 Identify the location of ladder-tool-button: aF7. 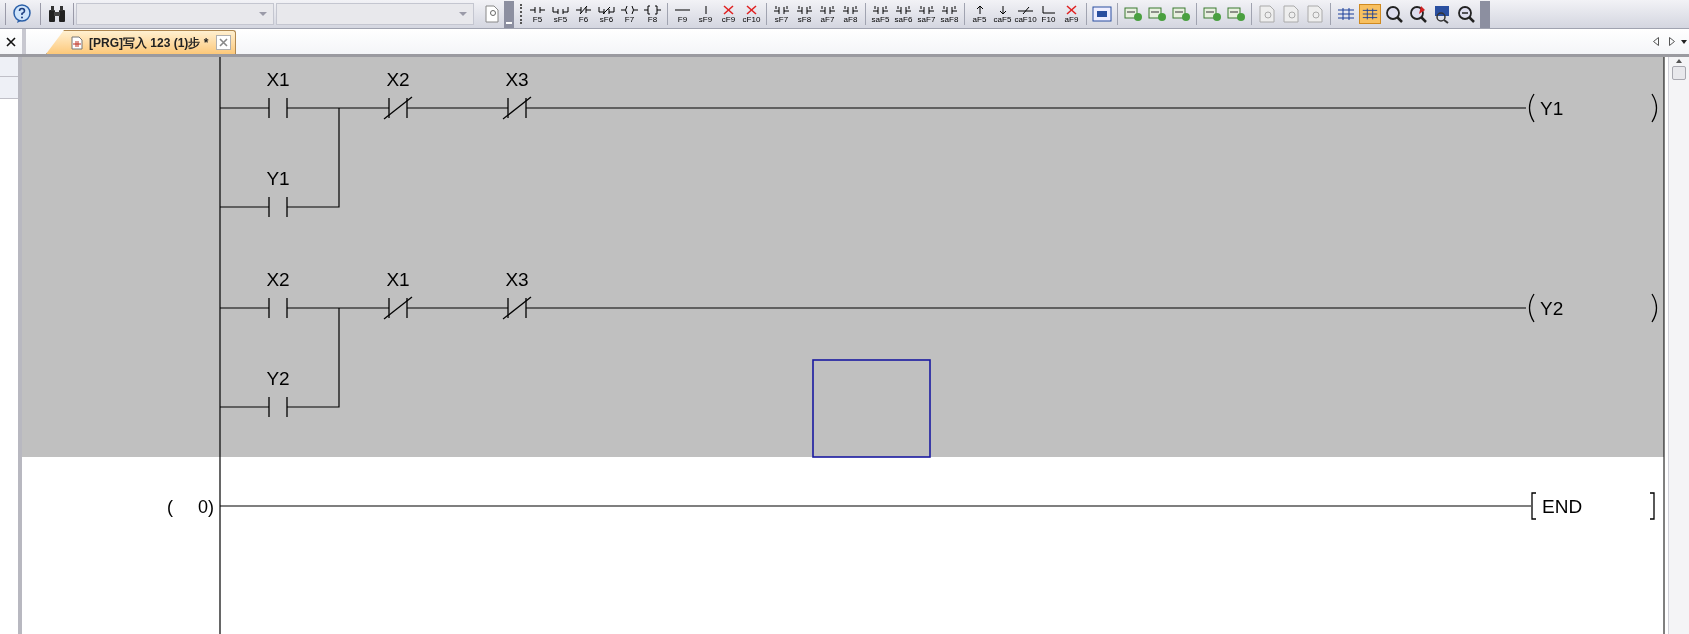
(827, 14).